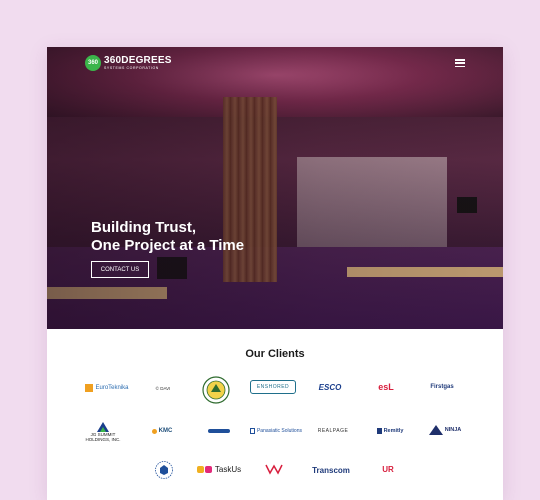  What do you see at coordinates (275, 354) in the screenshot?
I see `clients-title: Our Clients` at bounding box center [275, 354].